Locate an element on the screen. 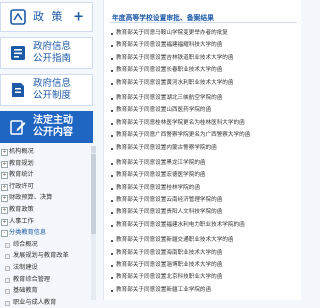  disclosure-guide-link: 政府信息 公开指南 is located at coordinates (46, 53).